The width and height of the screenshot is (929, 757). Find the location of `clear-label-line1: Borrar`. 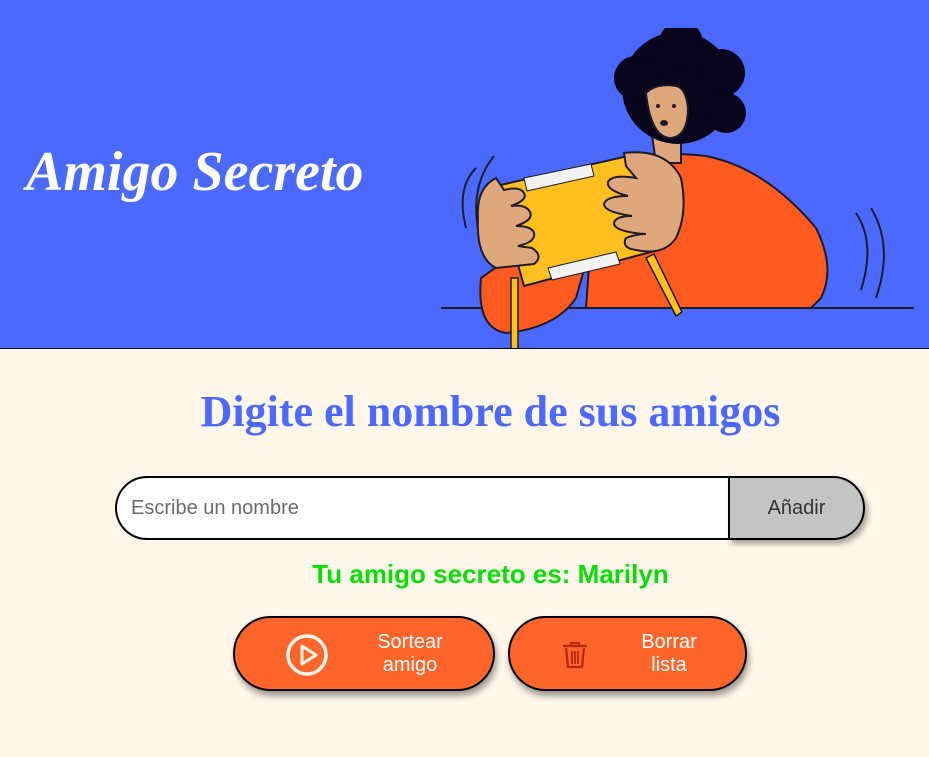

clear-label-line1: Borrar is located at coordinates (669, 642).